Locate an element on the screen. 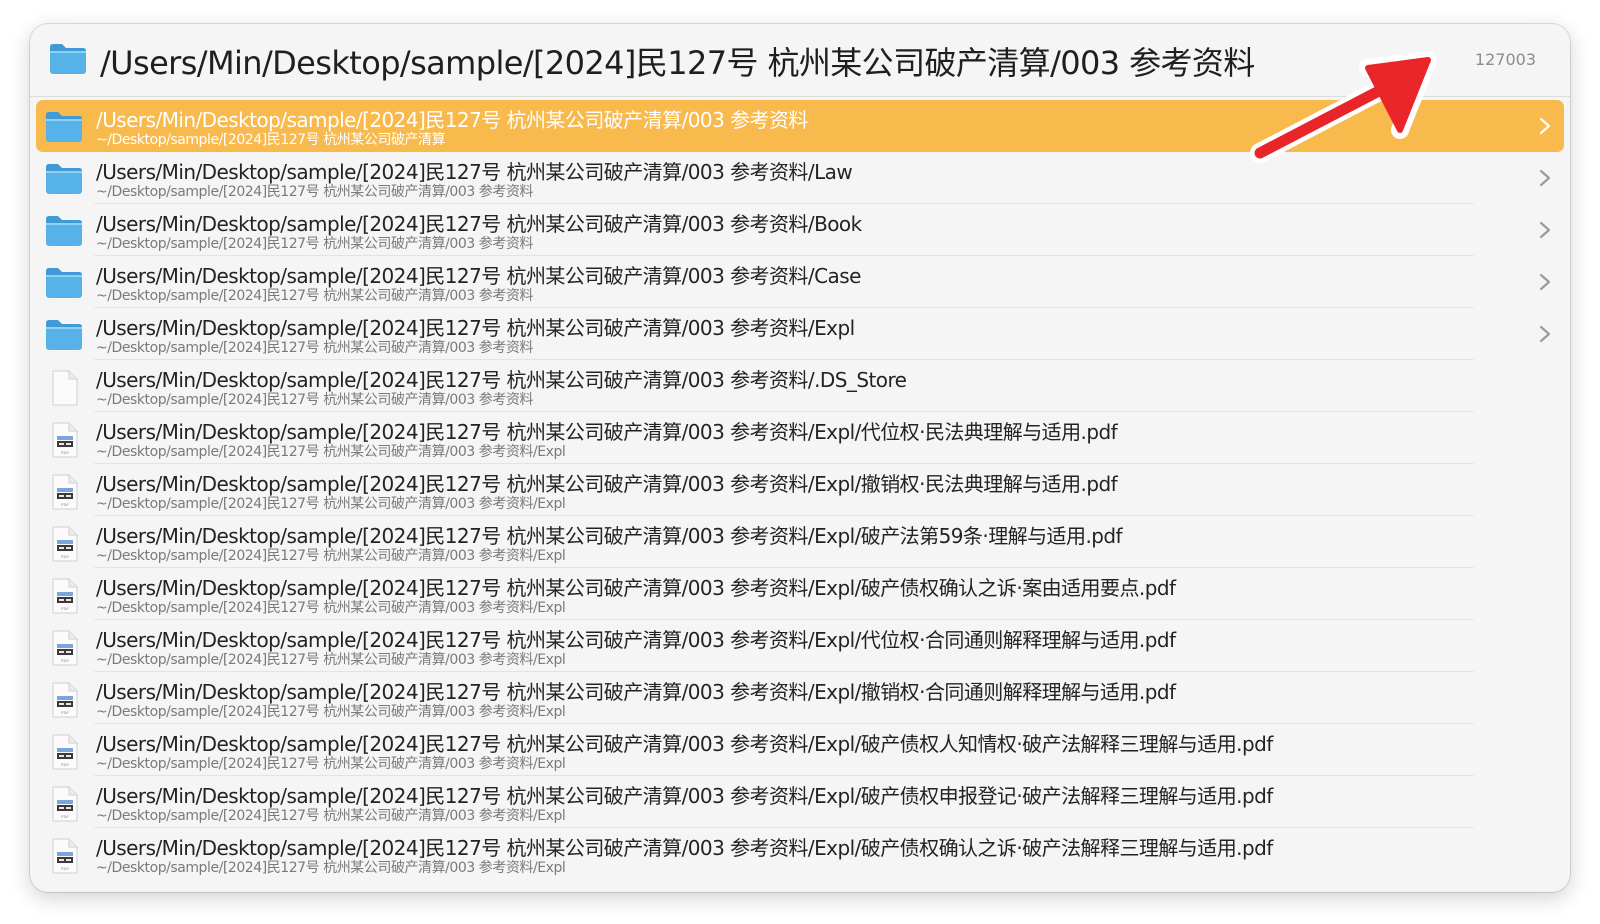 The width and height of the screenshot is (1600, 924). result-subtitle: ~/Desktop/sample/[2024]民127号 杭州某公司破产清算 is located at coordinates (271, 140).